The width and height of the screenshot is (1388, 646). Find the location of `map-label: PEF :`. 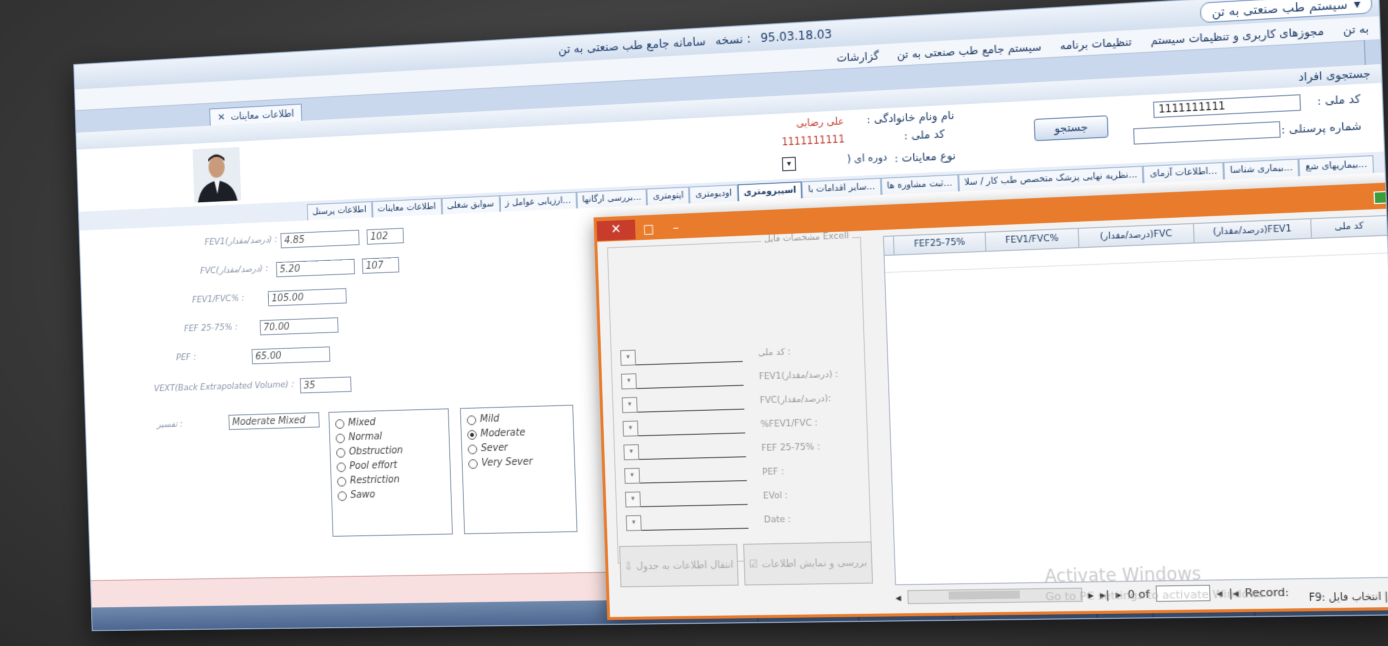

map-label: PEF : is located at coordinates (773, 472).